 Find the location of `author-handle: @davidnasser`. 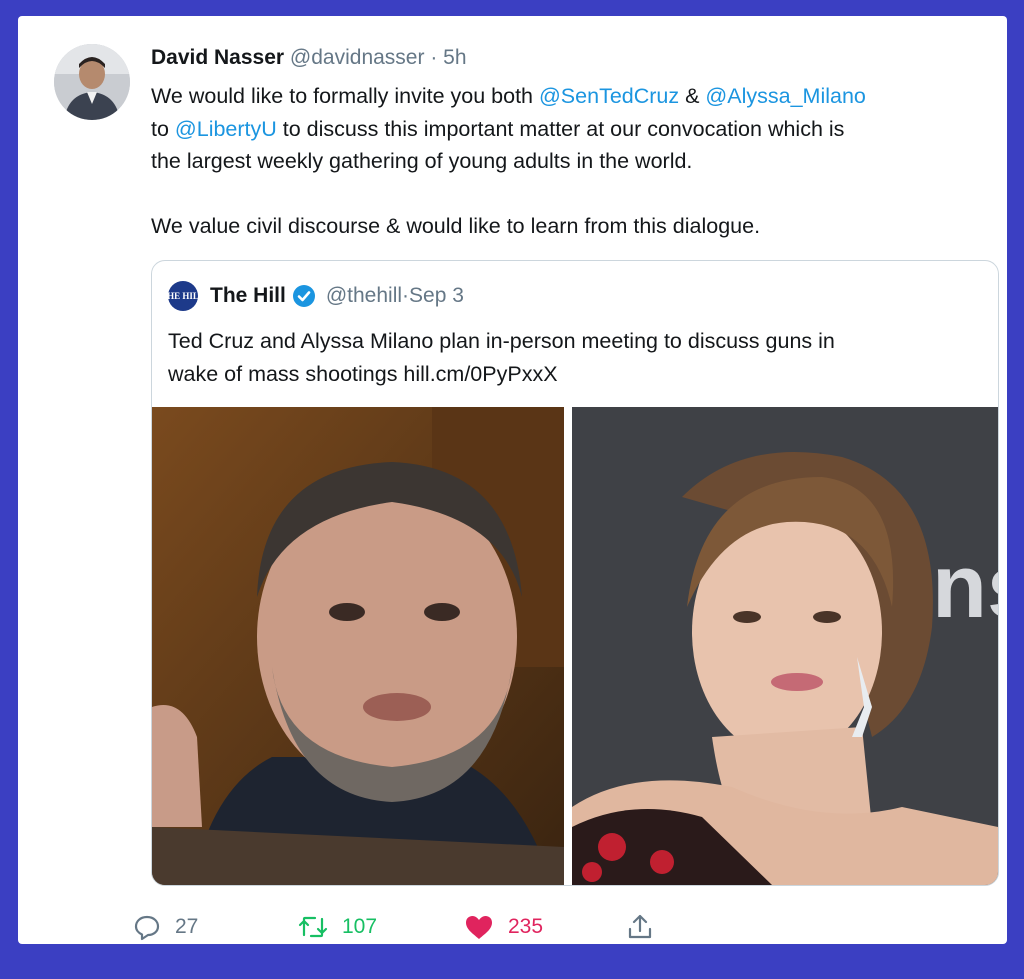

author-handle: @davidnasser is located at coordinates (357, 57).